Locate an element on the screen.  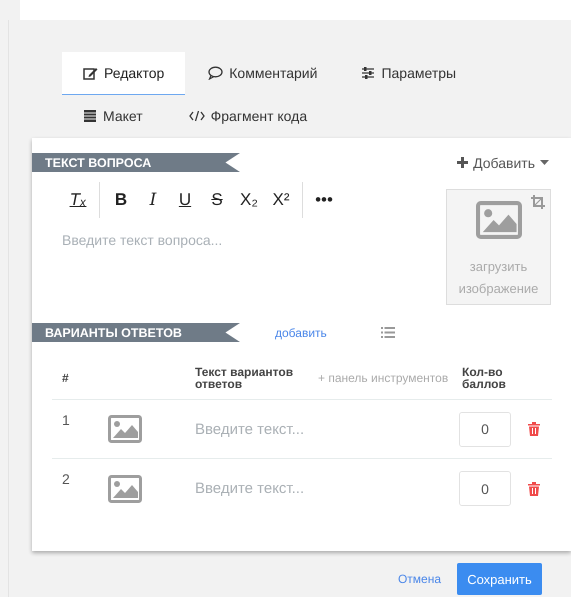
caret-icon is located at coordinates (544, 162).